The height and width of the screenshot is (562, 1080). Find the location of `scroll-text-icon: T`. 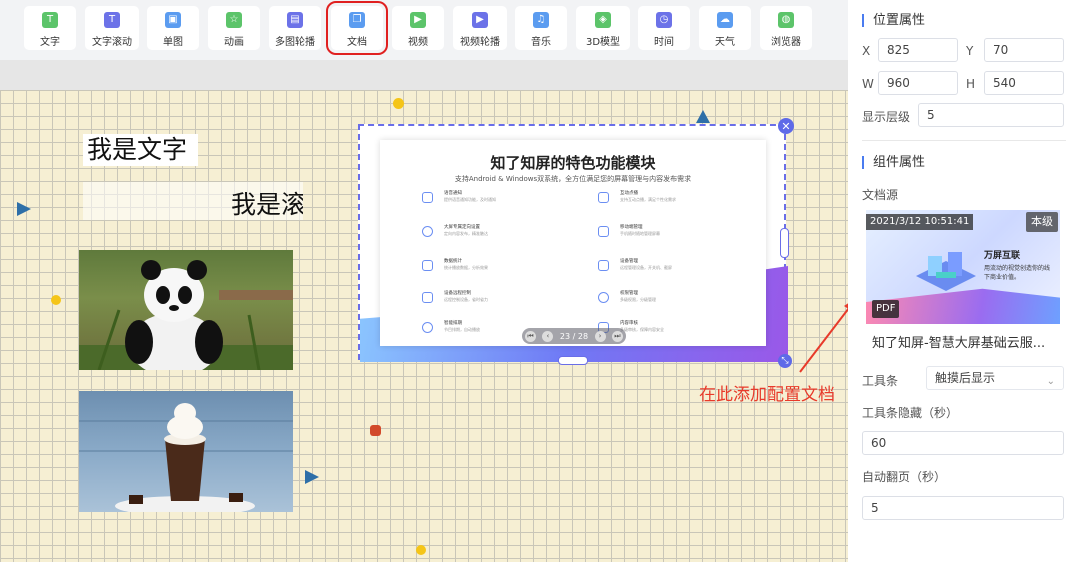

scroll-text-icon: T is located at coordinates (112, 20).